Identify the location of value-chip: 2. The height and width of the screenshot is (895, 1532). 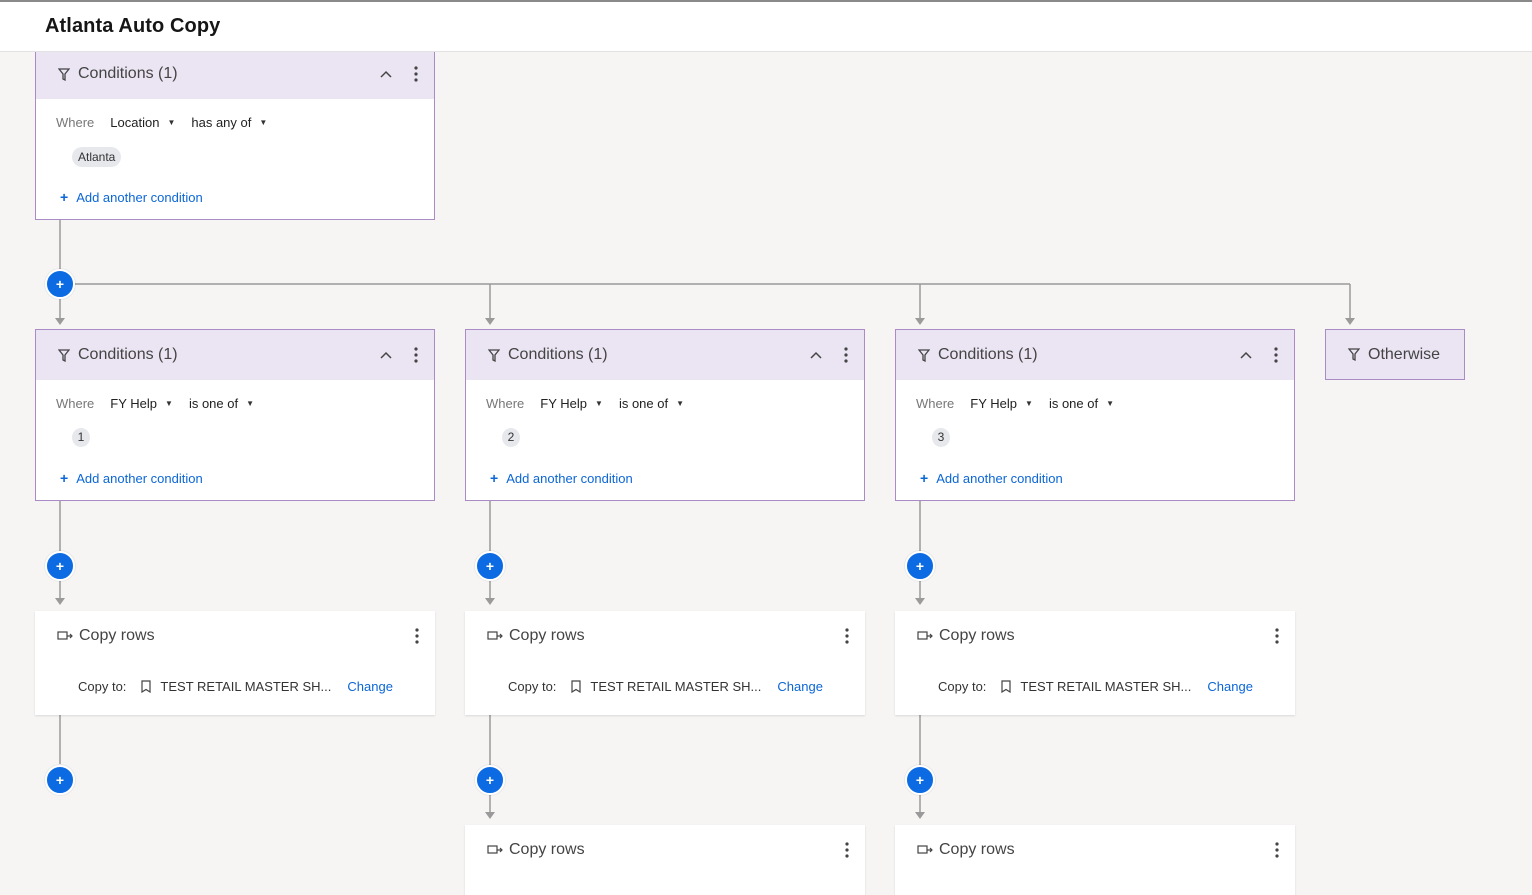
(511, 437).